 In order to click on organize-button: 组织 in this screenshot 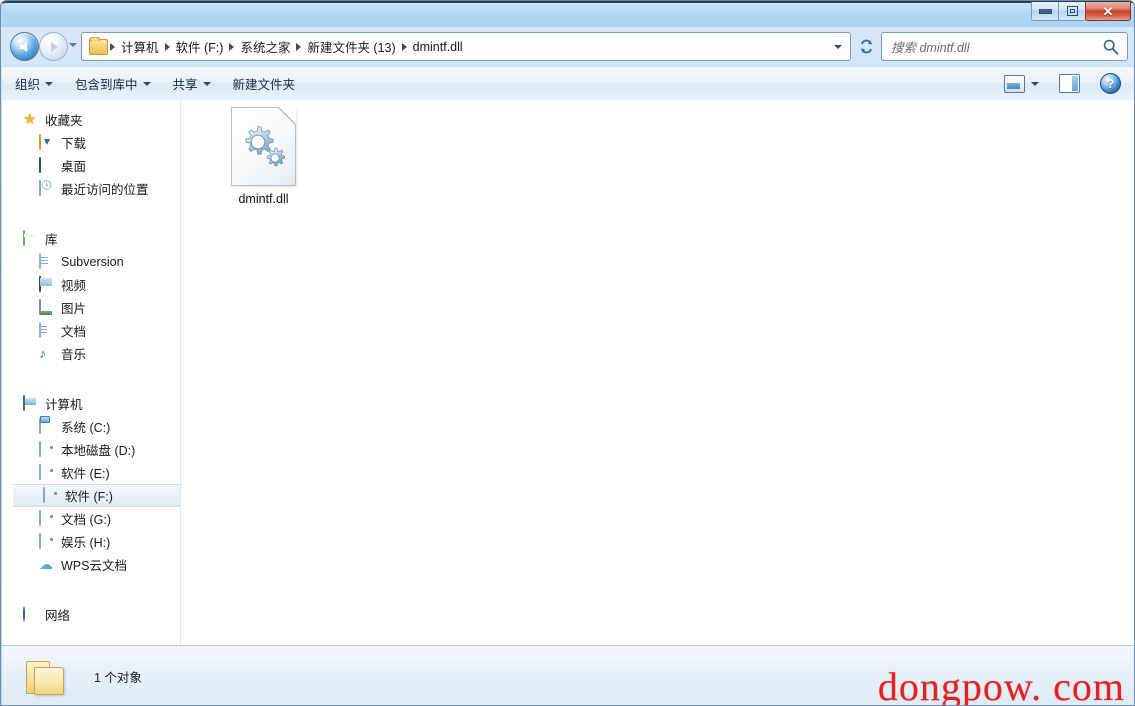, I will do `click(34, 83)`.